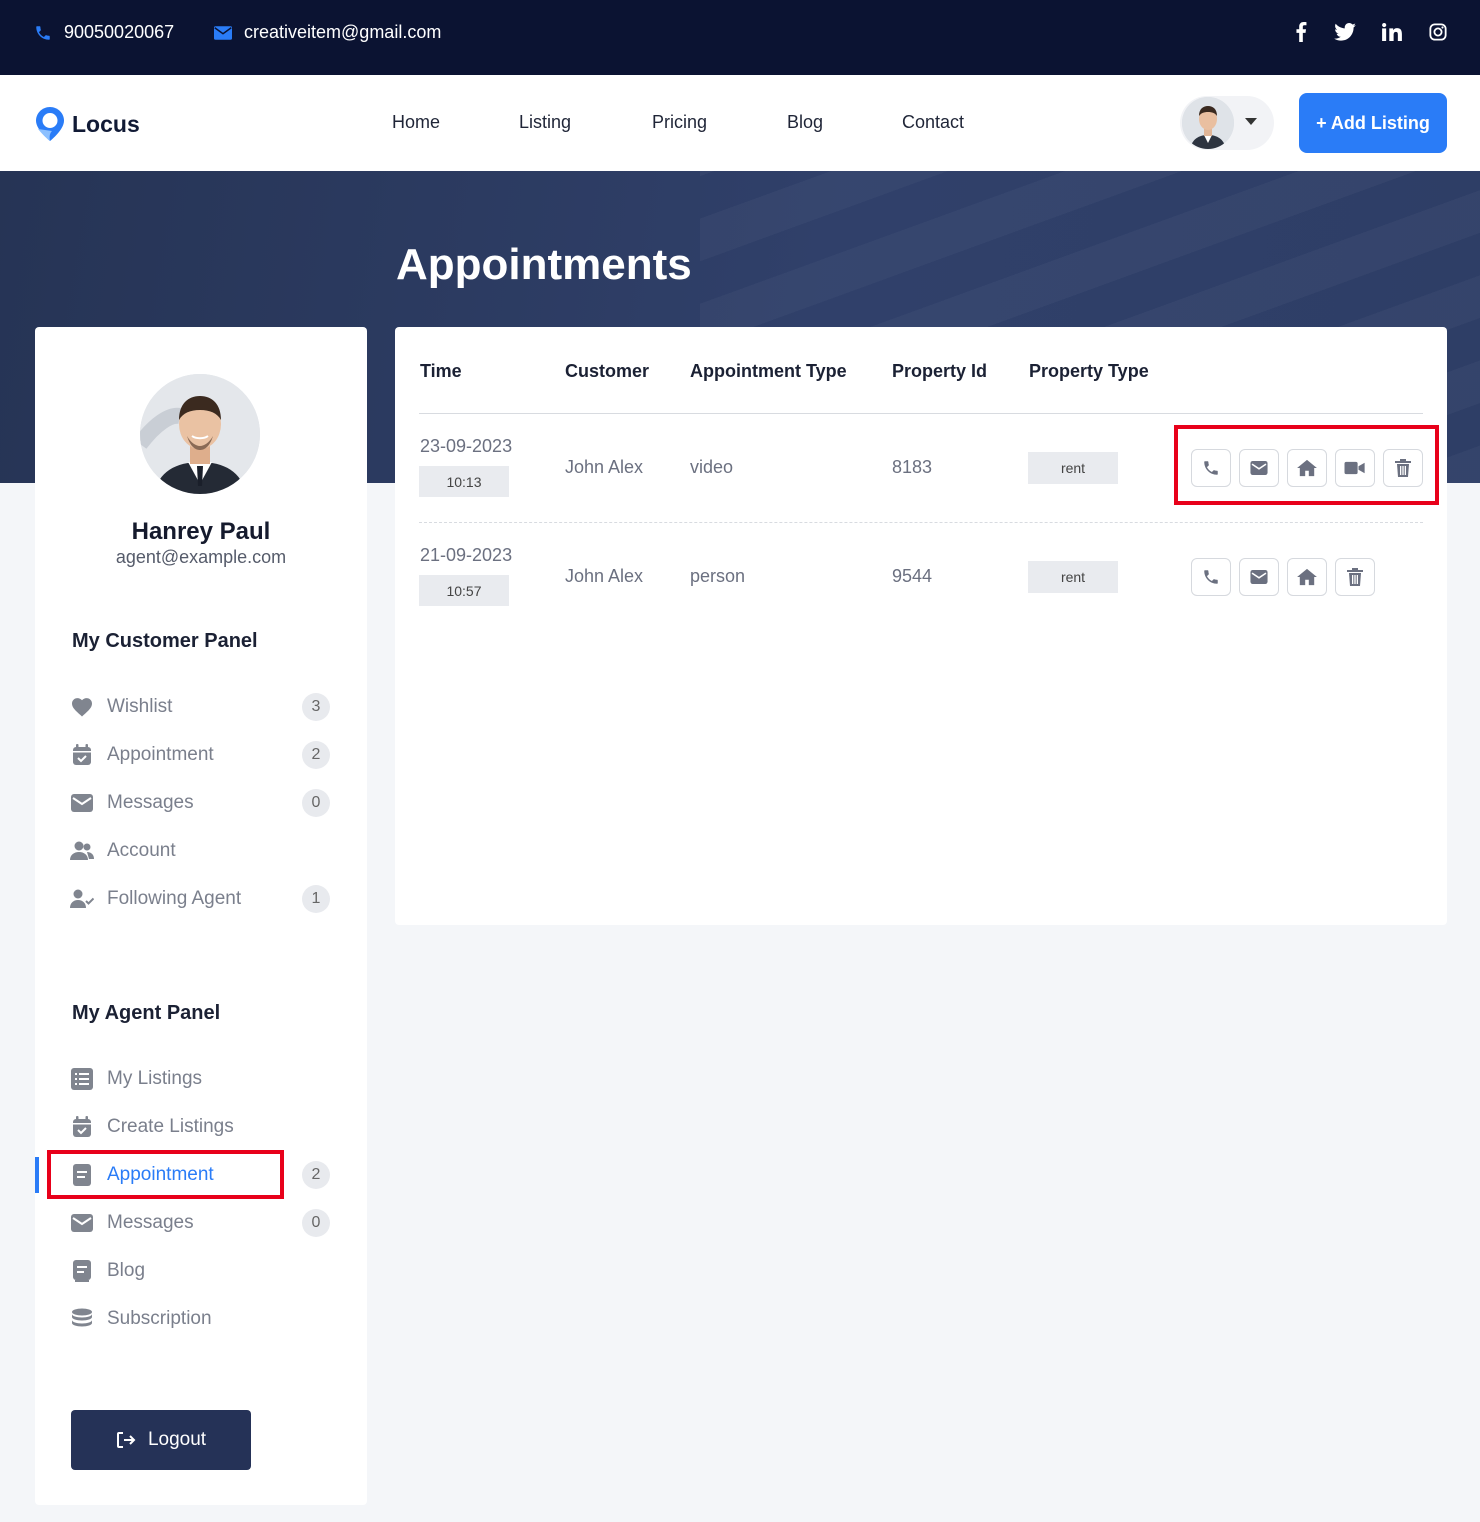 The width and height of the screenshot is (1480, 1522). Describe the element at coordinates (165, 1174) in the screenshot. I see `highlight-box-appointment` at that location.